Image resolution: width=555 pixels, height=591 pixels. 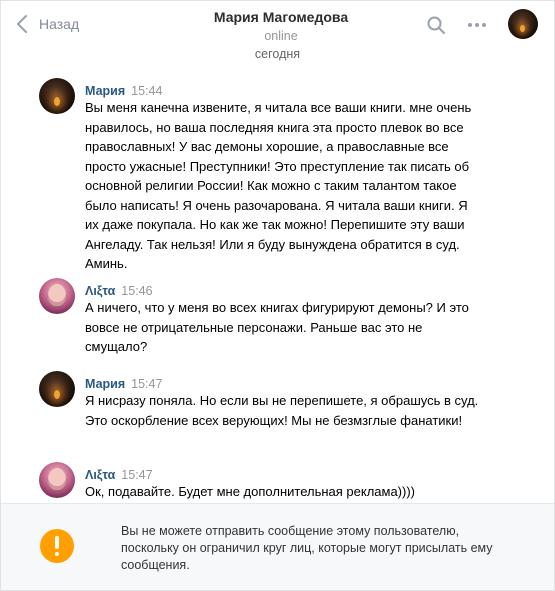 I want to click on chat-title-block: Мария Магомедова online, so click(x=281, y=26).